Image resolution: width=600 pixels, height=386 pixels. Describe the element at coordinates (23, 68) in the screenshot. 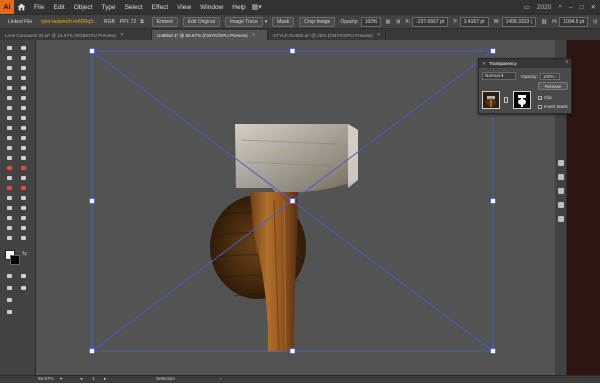

I see `curvature-tool-icon` at that location.